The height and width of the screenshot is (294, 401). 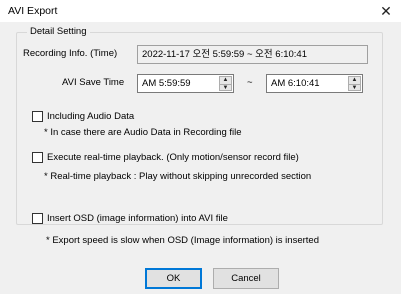 What do you see at coordinates (252, 54) in the screenshot?
I see `recording-info-field: 2022-11-17 오전 5:59:59 ~ 오전 6:10:41` at bounding box center [252, 54].